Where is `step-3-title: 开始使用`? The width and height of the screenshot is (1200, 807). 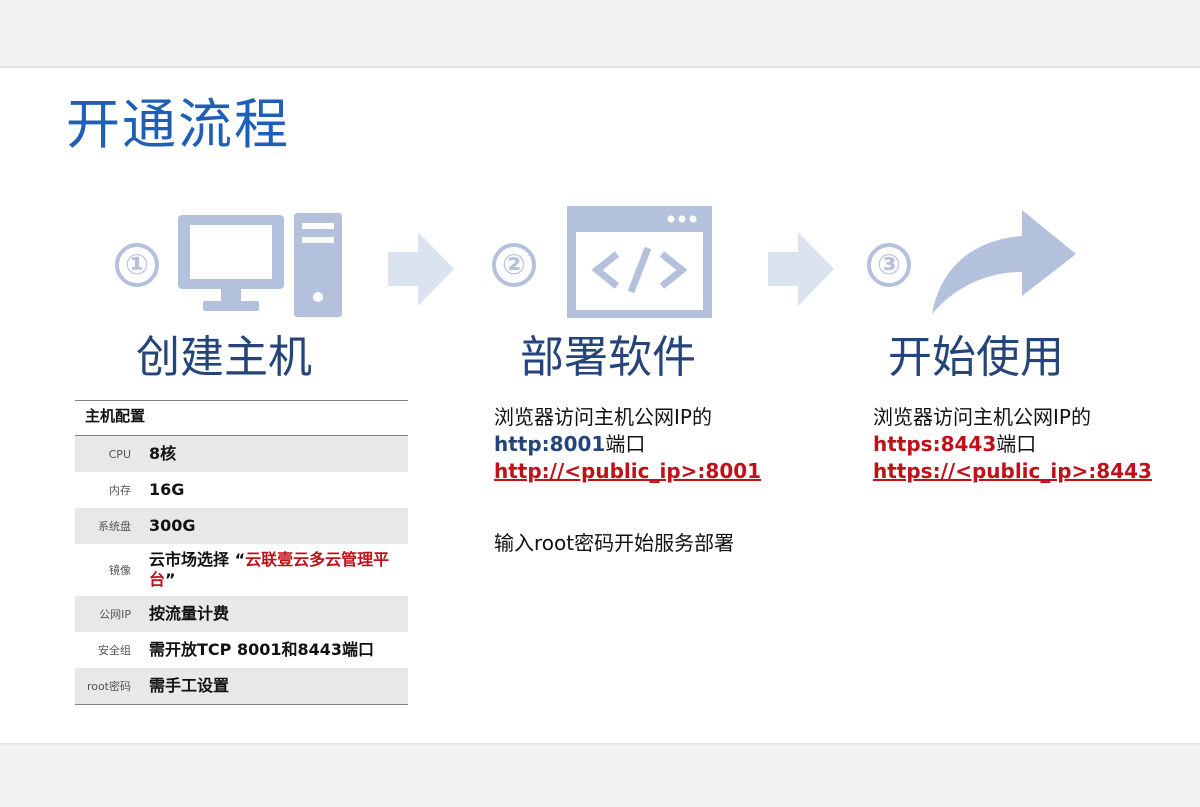 step-3-title: 开始使用 is located at coordinates (976, 357).